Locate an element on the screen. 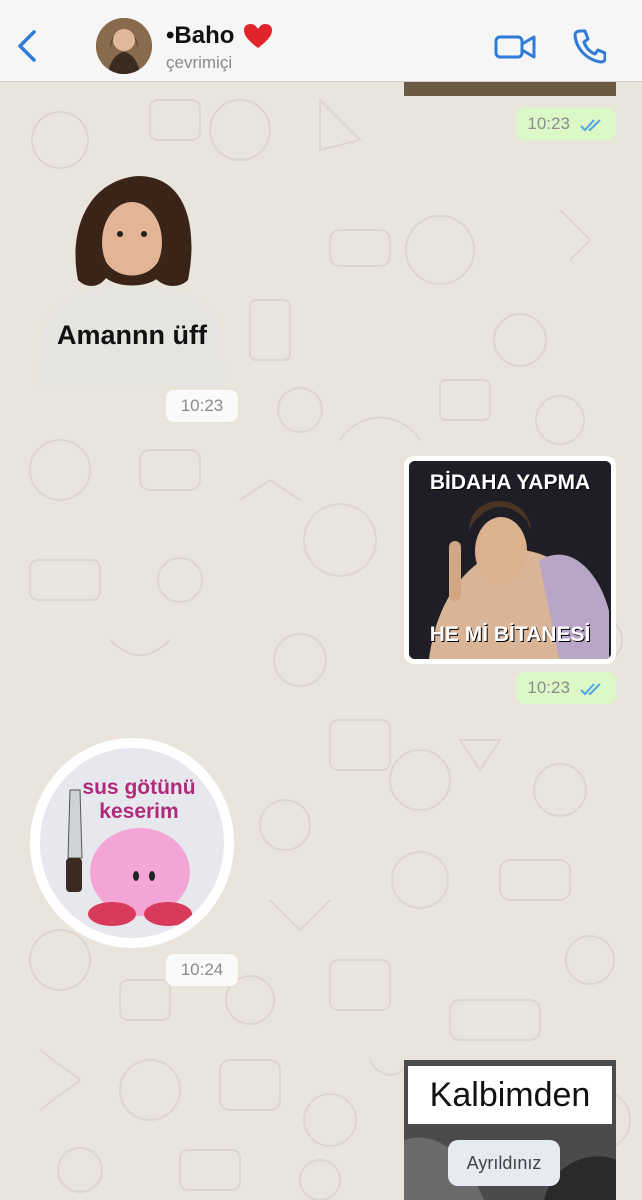 The height and width of the screenshot is (1200, 642). sticker-message-outgoing: Kalbimden Ayrıldınız is located at coordinates (510, 1130).